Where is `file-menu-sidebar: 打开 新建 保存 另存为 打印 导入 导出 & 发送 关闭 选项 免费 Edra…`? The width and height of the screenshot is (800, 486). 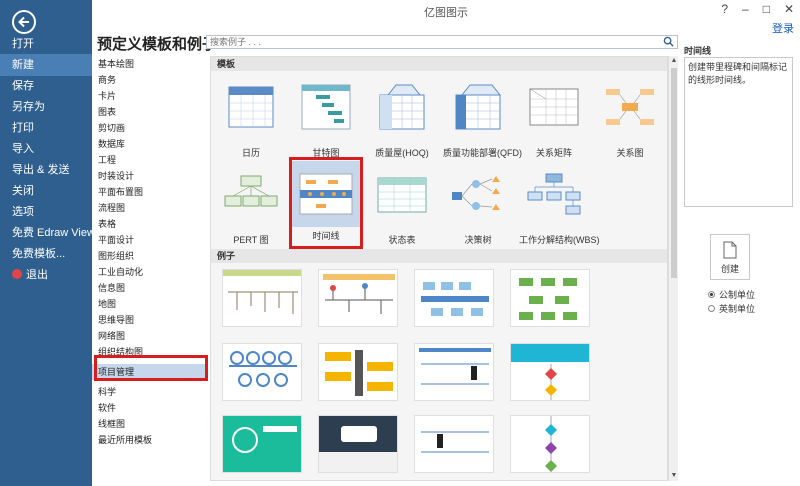 file-menu-sidebar: 打开 新建 保存 另存为 打印 导入 导出 & 发送 关闭 选项 免费 Edra… is located at coordinates (46, 243).